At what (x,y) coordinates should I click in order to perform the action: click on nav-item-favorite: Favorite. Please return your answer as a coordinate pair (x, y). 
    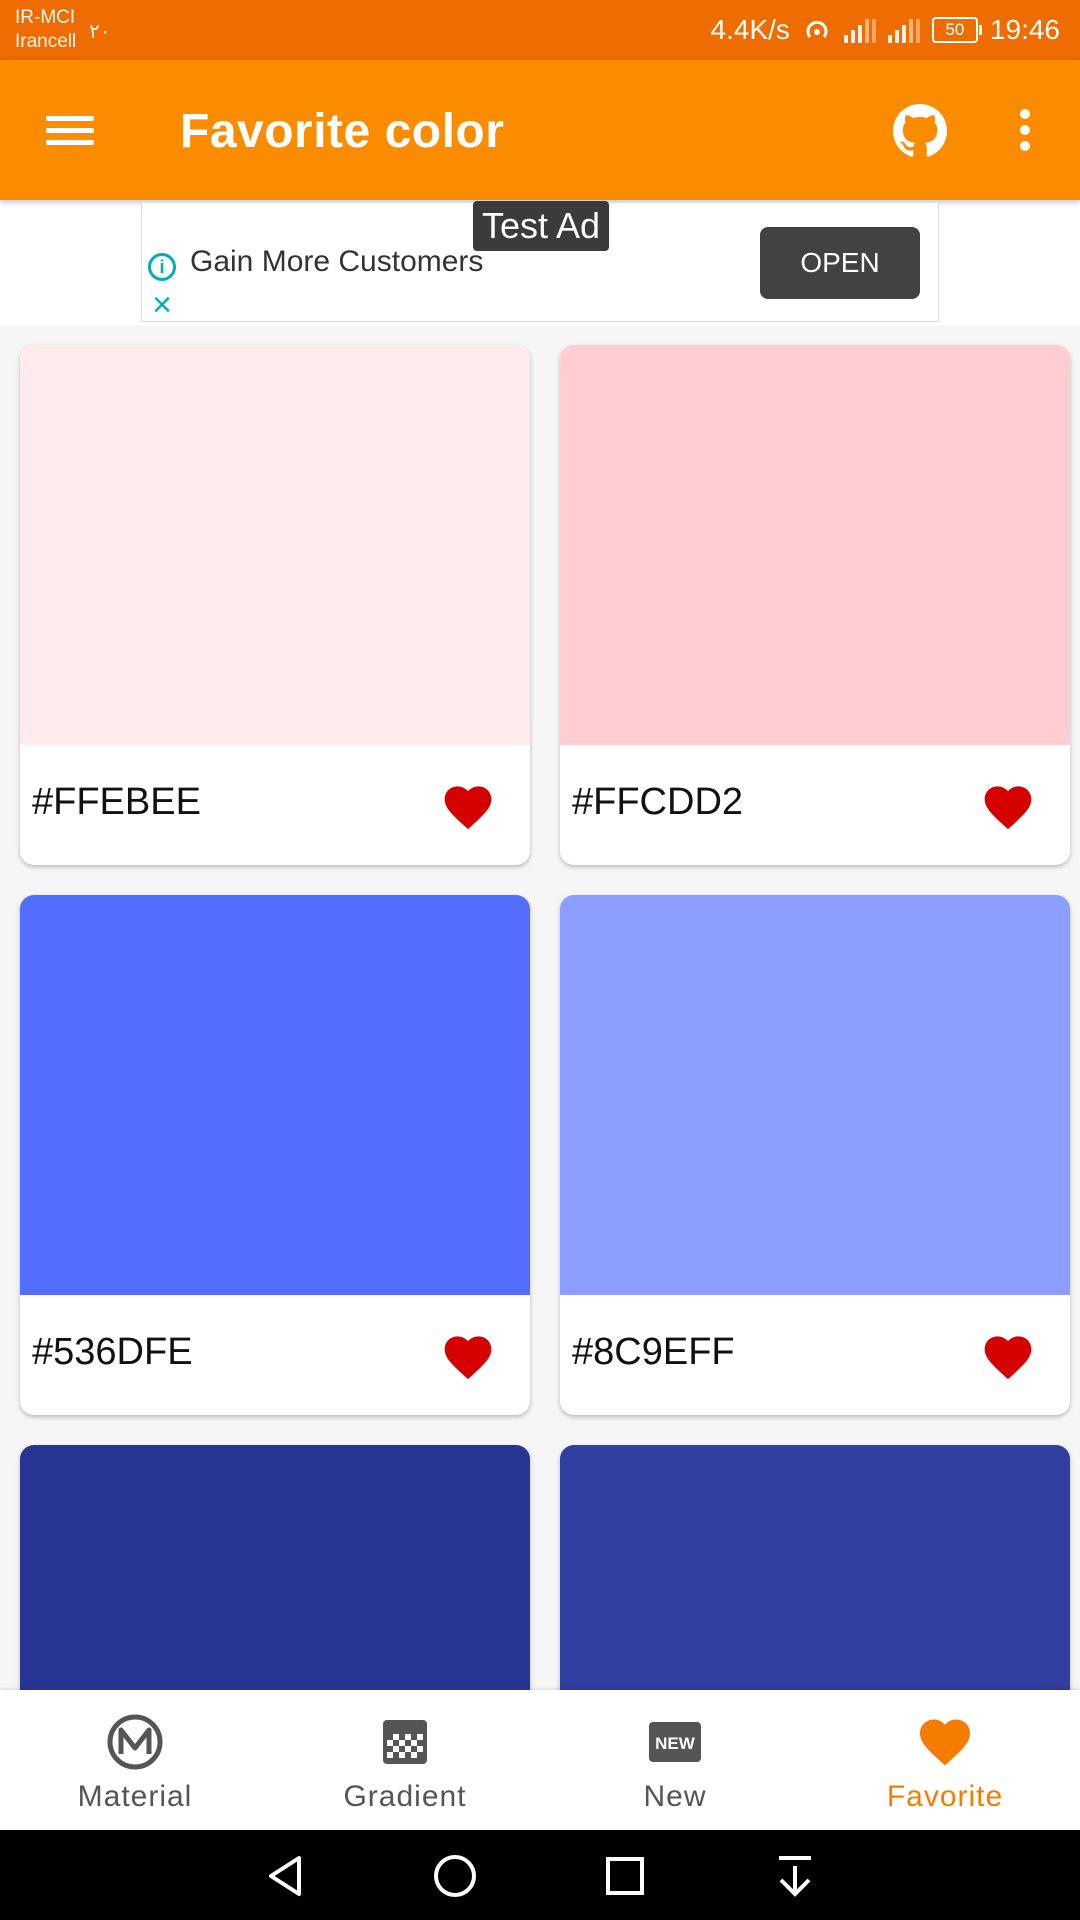
    Looking at the image, I should click on (945, 1760).